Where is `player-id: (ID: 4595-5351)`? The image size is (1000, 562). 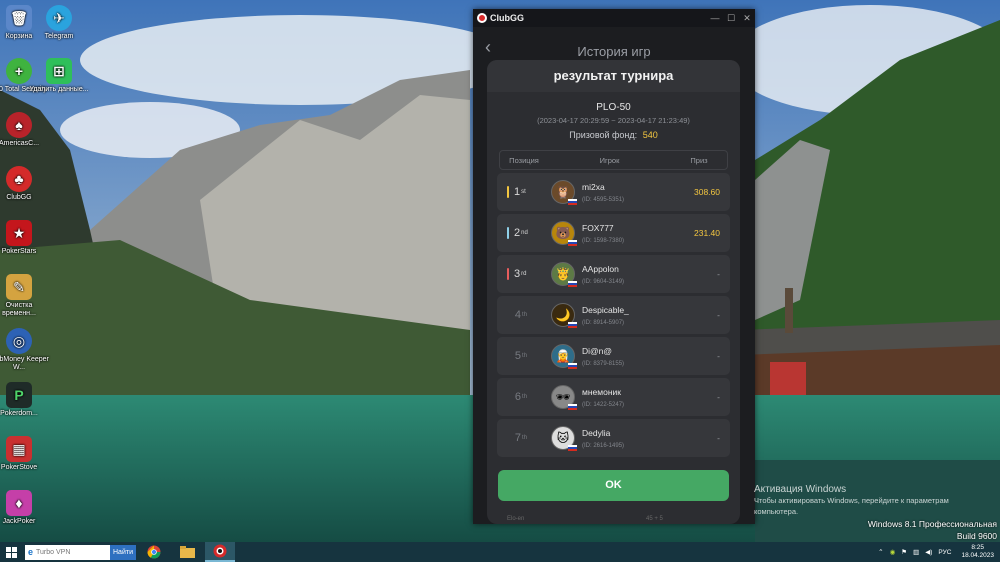
player-id: (ID: 4595-5351) is located at coordinates (603, 199).